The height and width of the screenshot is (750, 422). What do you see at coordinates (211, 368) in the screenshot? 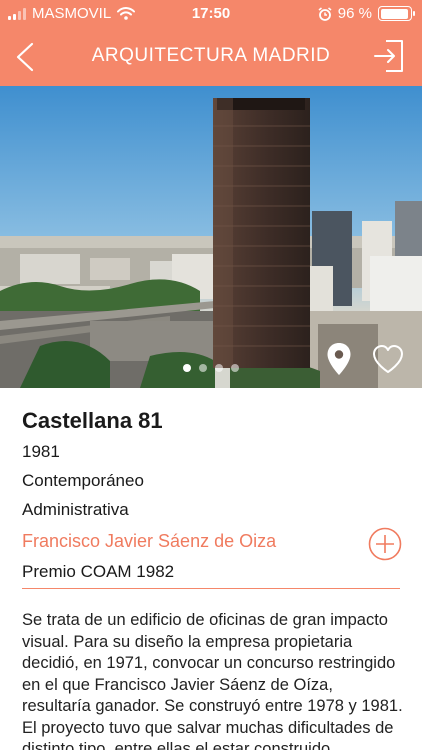
I see `gallery-pagination` at bounding box center [211, 368].